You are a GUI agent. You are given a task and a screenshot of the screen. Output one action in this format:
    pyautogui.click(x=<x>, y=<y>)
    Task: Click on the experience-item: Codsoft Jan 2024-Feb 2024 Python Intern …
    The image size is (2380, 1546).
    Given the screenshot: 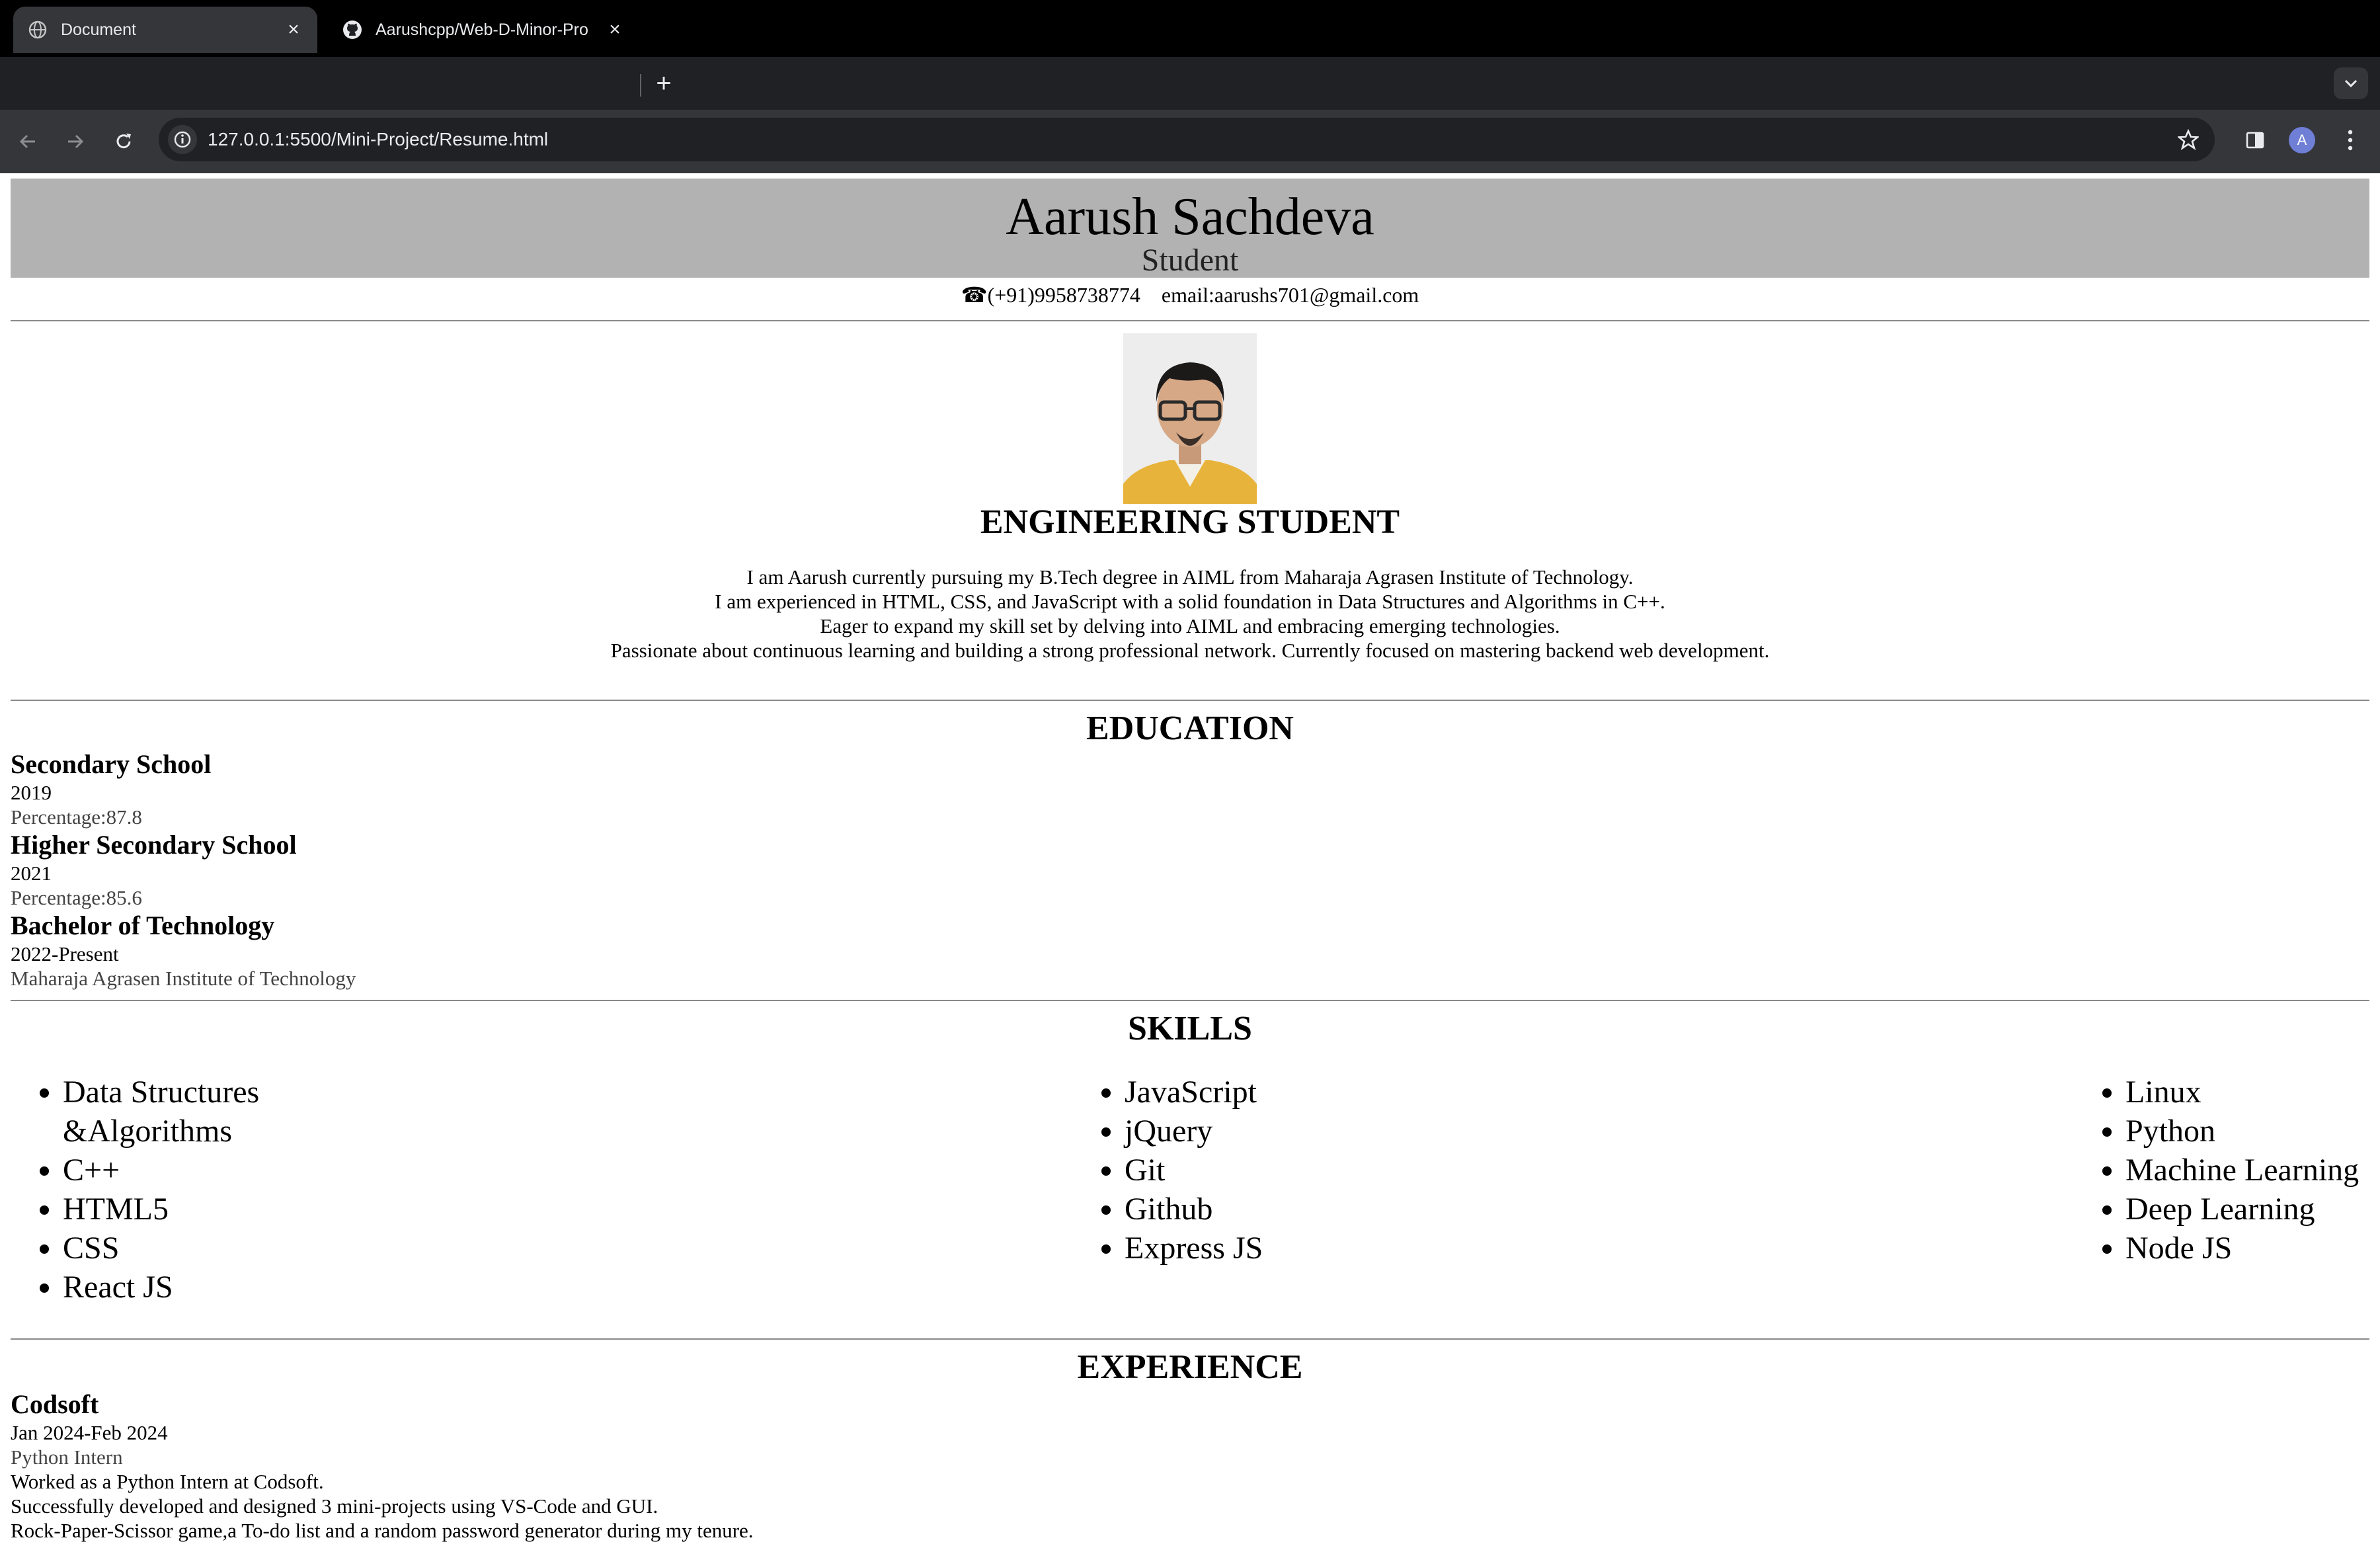 What is the action you would take?
    pyautogui.click(x=672, y=1466)
    